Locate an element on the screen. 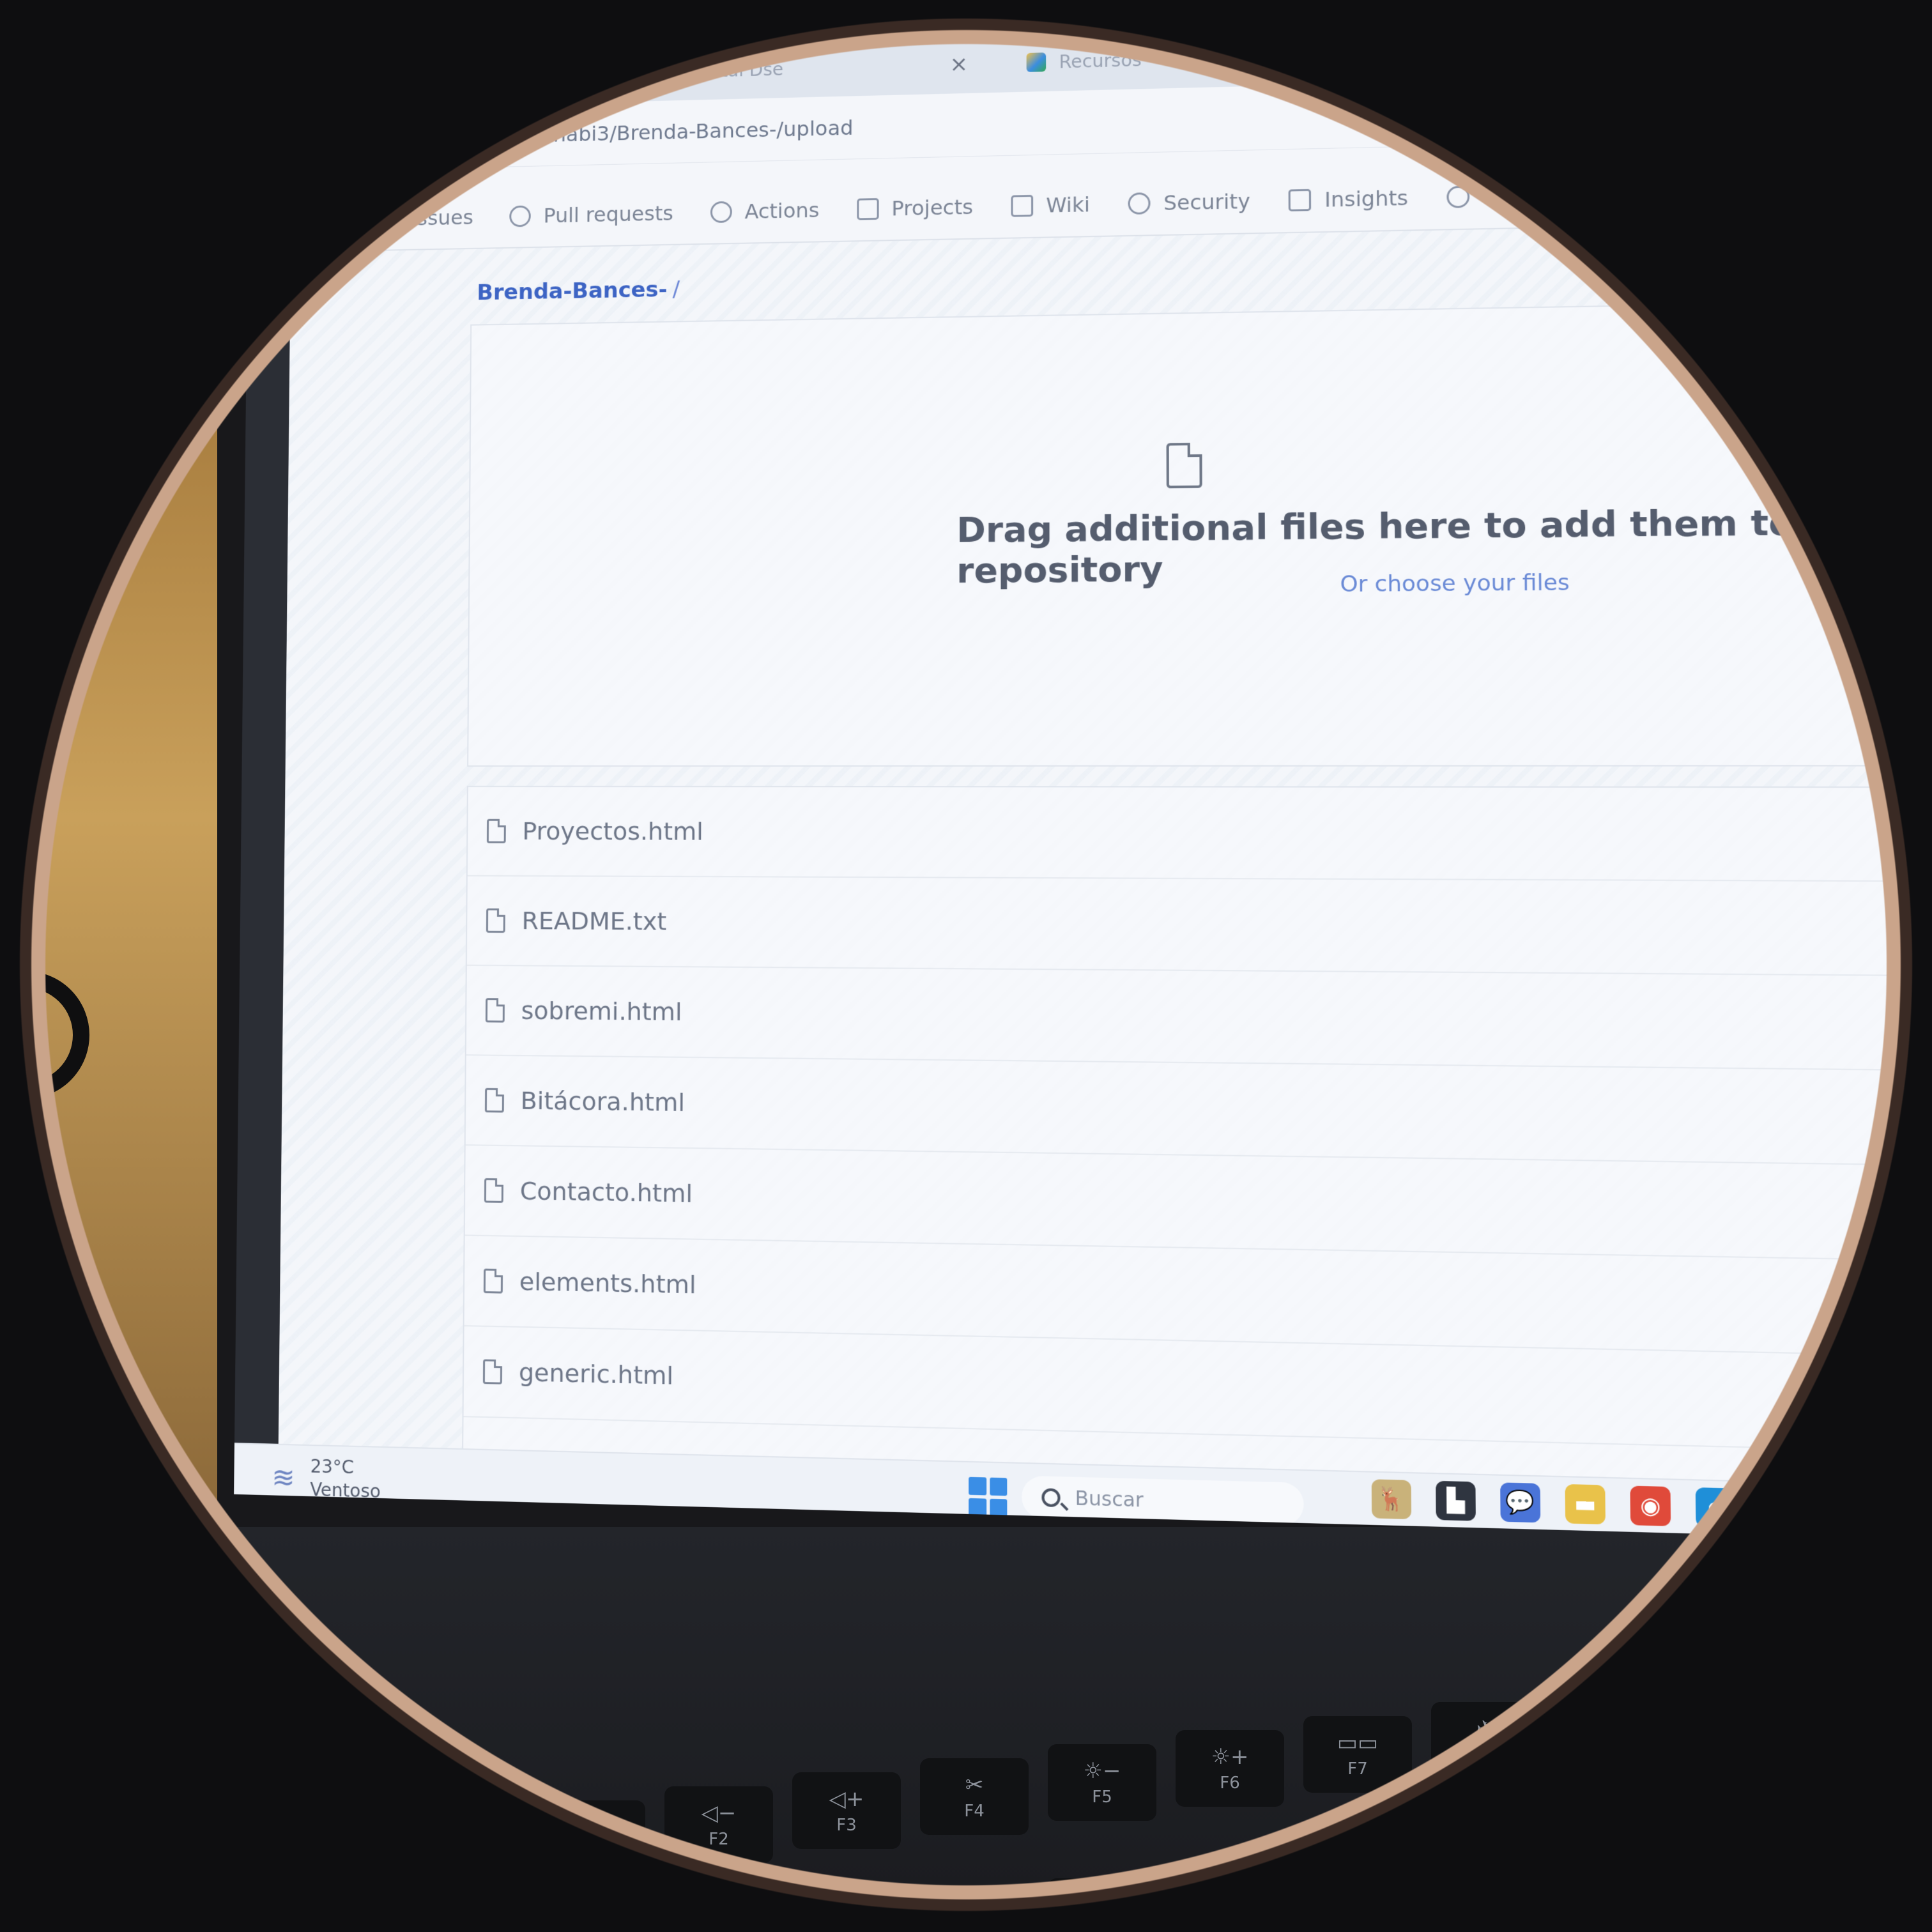  key-digit: 5 is located at coordinates (1262, 1899).